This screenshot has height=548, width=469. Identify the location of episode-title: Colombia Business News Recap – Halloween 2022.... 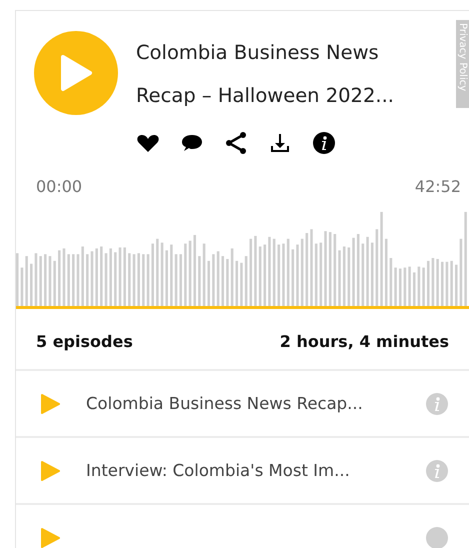
(265, 74).